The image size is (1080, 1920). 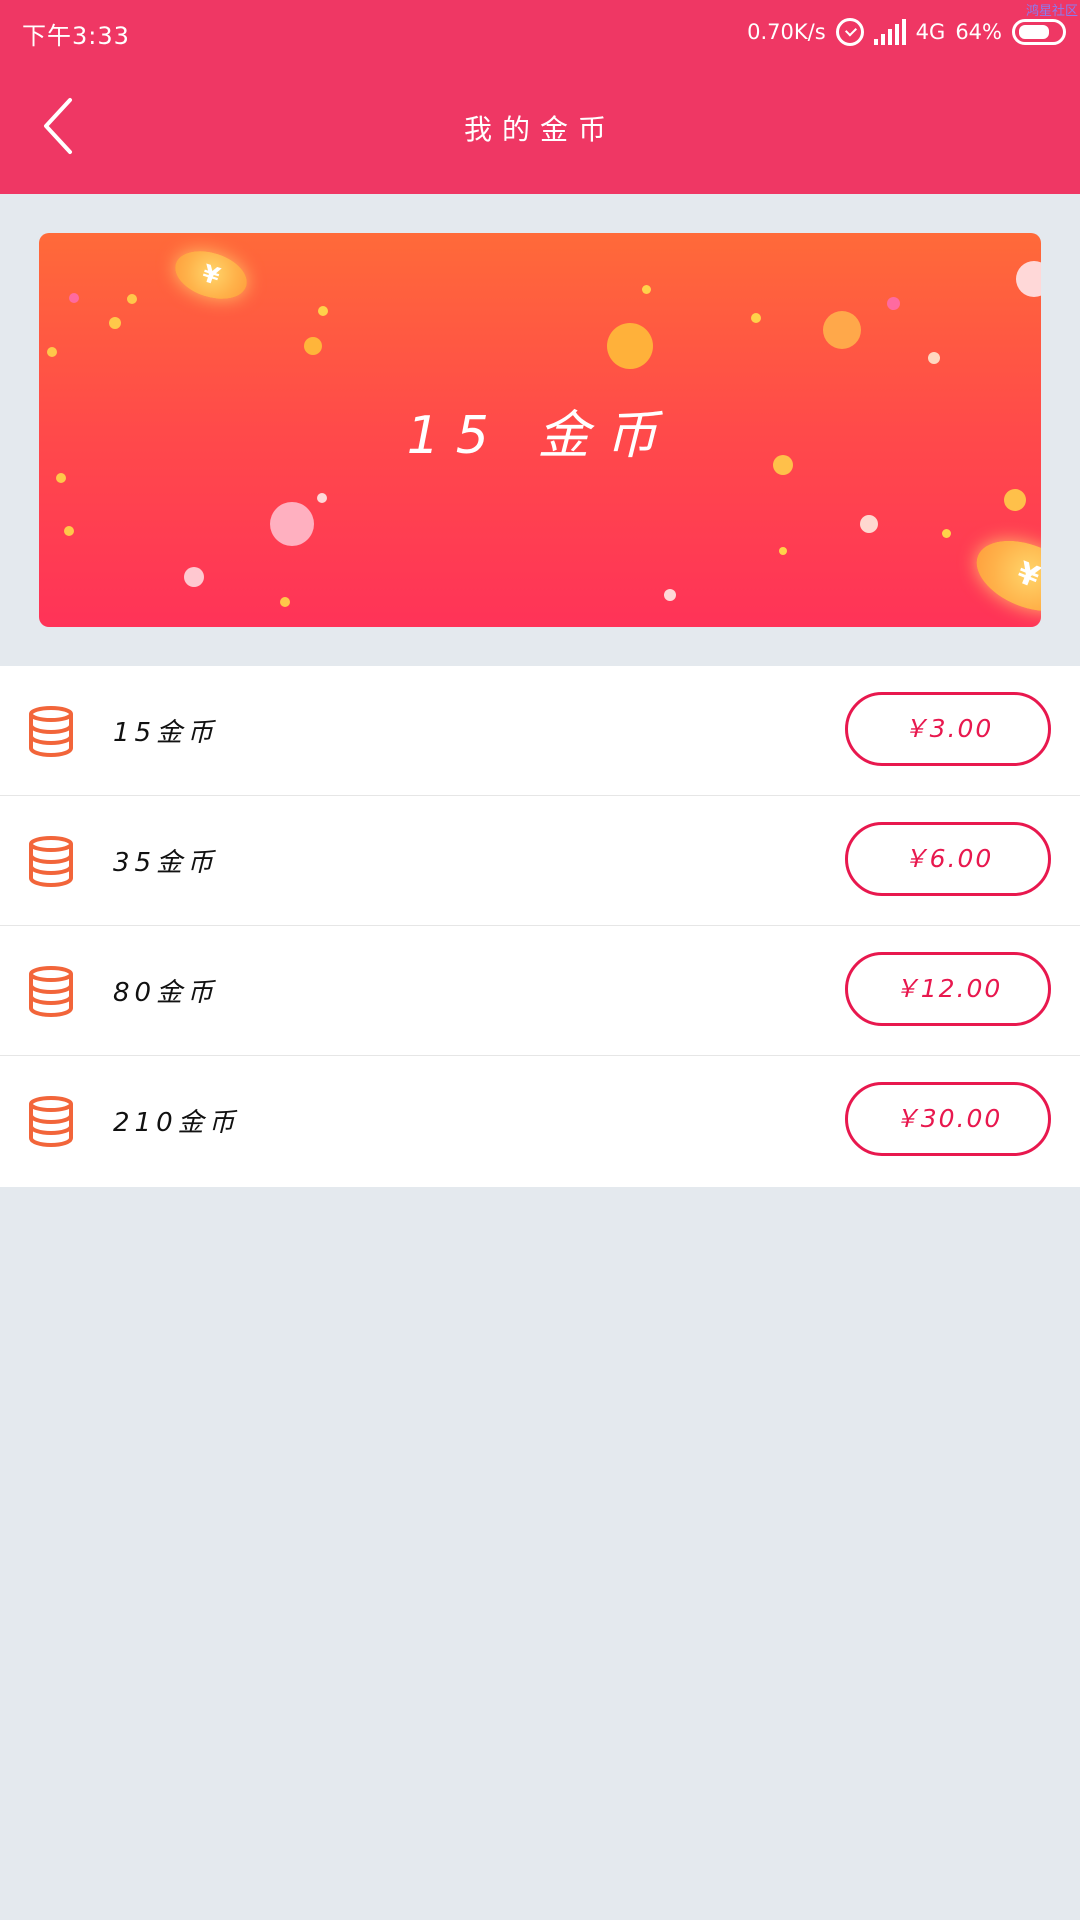 I want to click on price-button: ￥6.00, so click(x=948, y=859).